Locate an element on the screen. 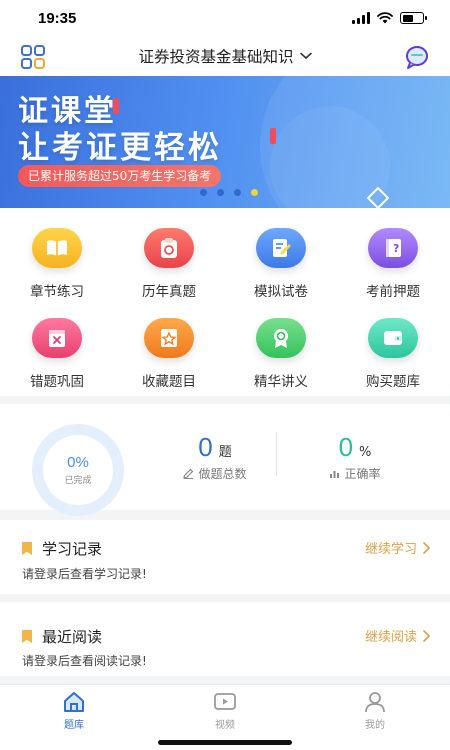 This screenshot has width=450, height=750. continue-study-label: 继续学习 is located at coordinates (390, 549).